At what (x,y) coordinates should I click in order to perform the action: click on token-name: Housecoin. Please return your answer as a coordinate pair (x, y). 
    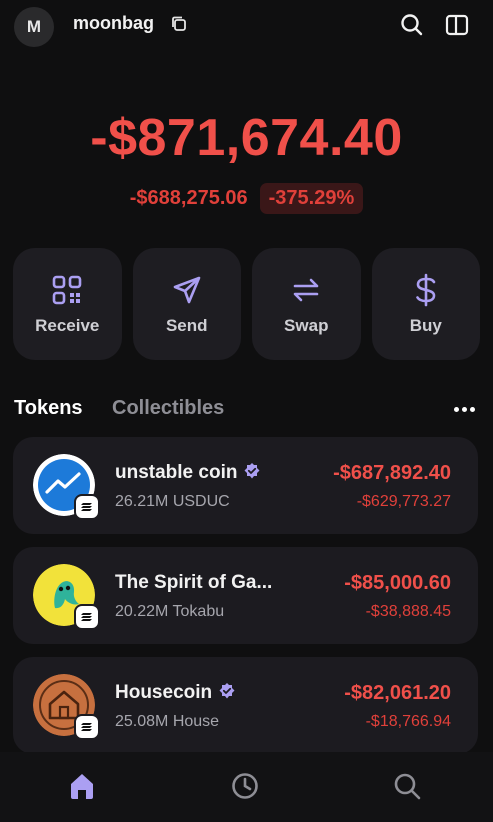
    Looking at the image, I should click on (175, 693).